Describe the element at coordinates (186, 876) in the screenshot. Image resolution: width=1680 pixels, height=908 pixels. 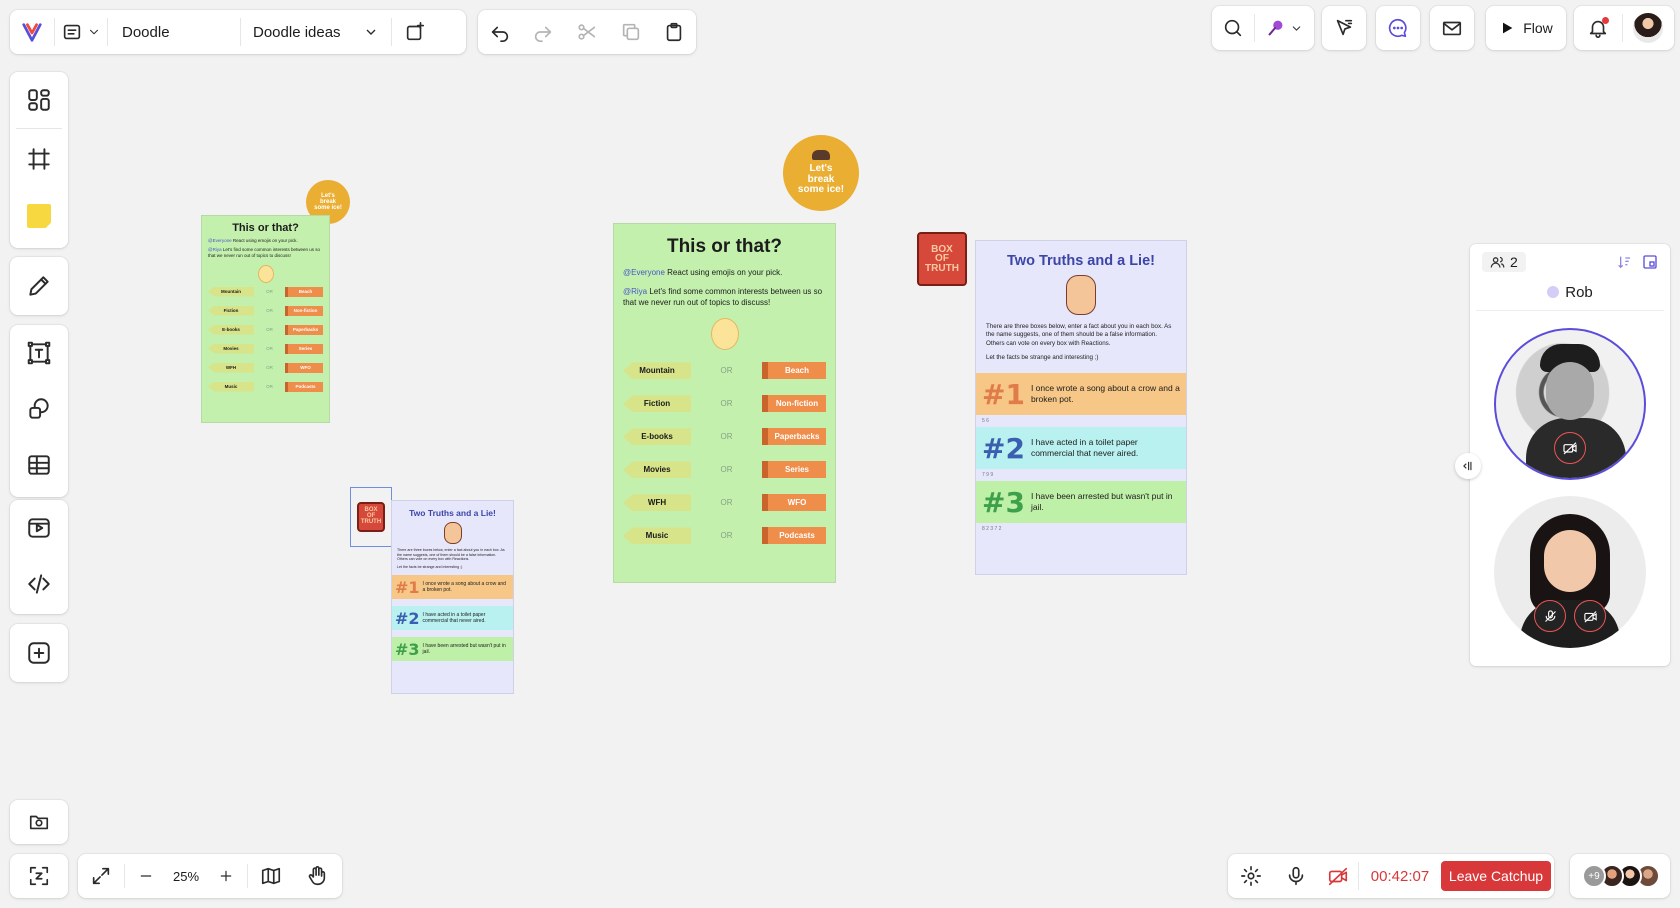
I see `zoom-level: 25%` at that location.